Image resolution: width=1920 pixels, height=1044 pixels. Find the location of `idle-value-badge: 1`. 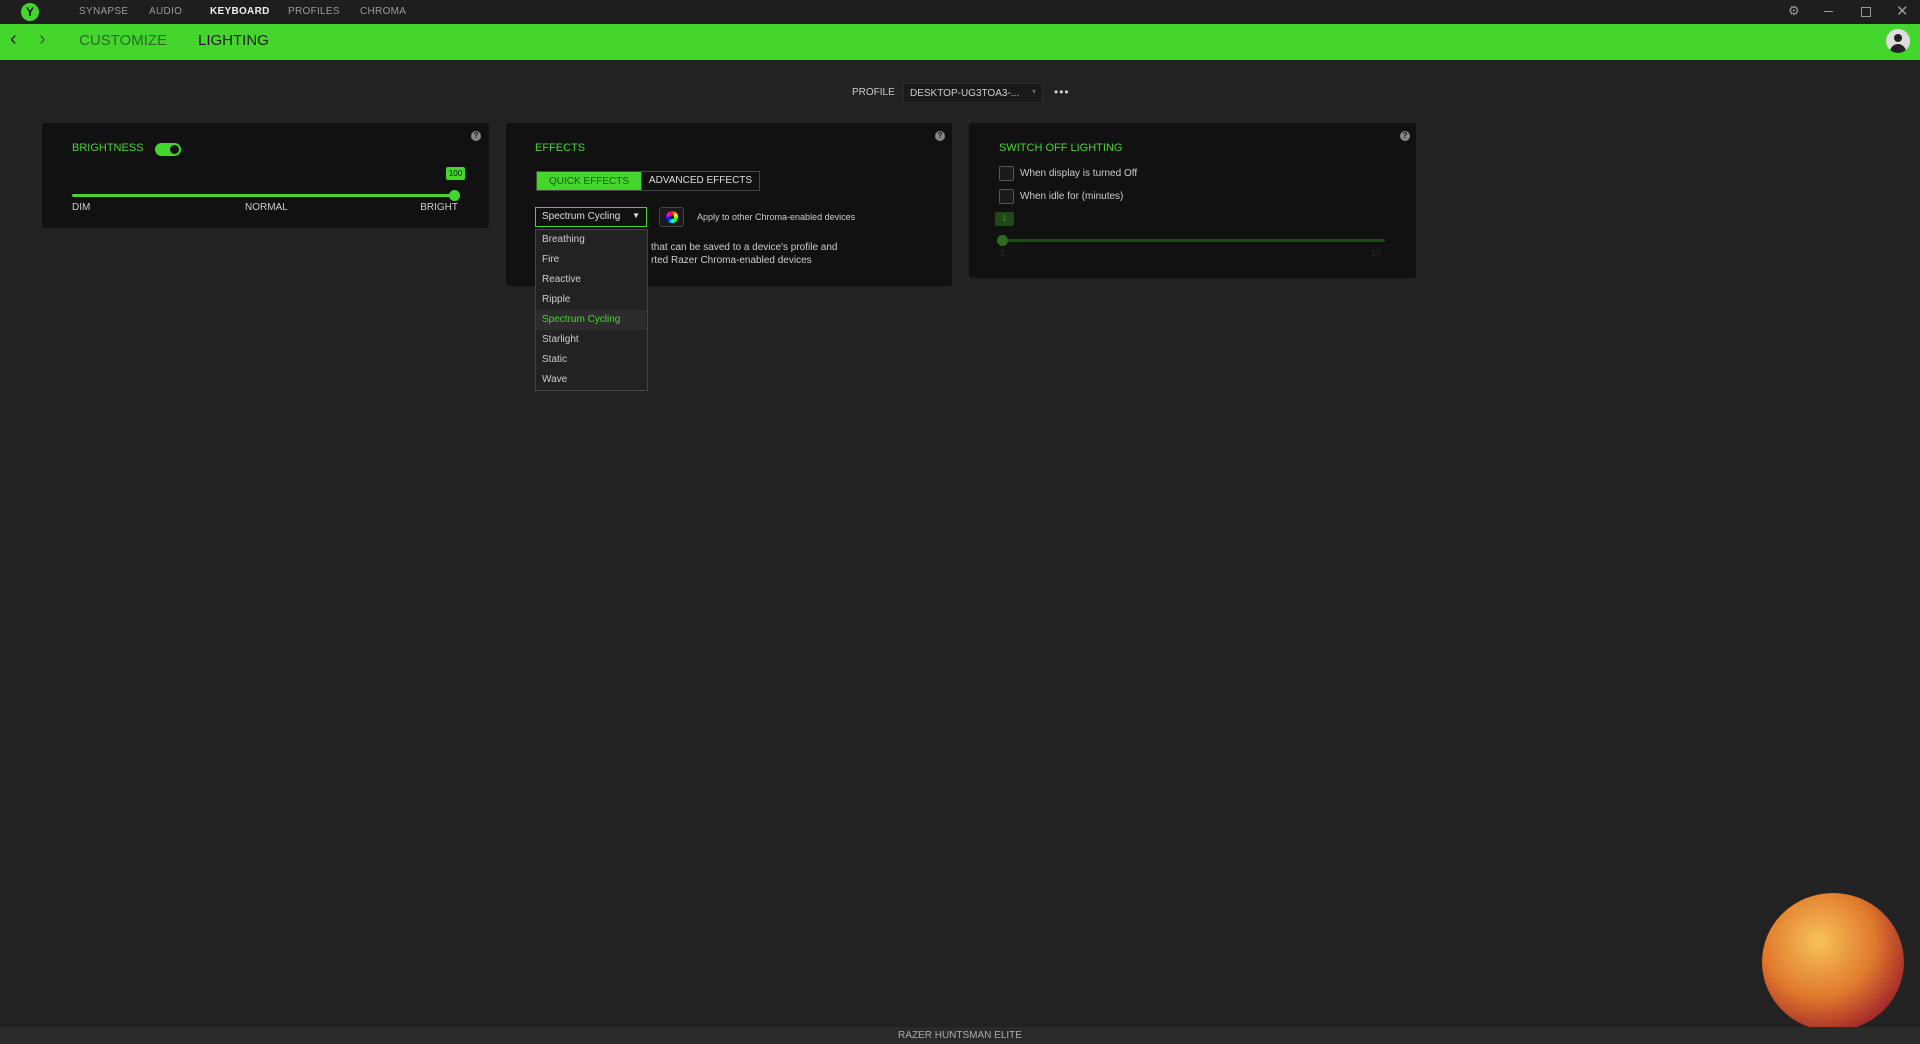

idle-value-badge: 1 is located at coordinates (1004, 219).